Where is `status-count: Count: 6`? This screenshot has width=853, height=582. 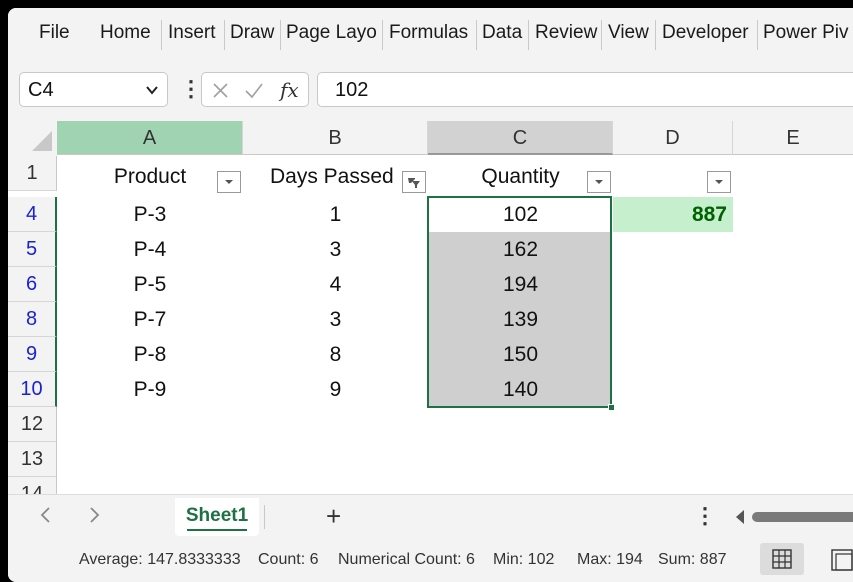
status-count: Count: 6 is located at coordinates (288, 560).